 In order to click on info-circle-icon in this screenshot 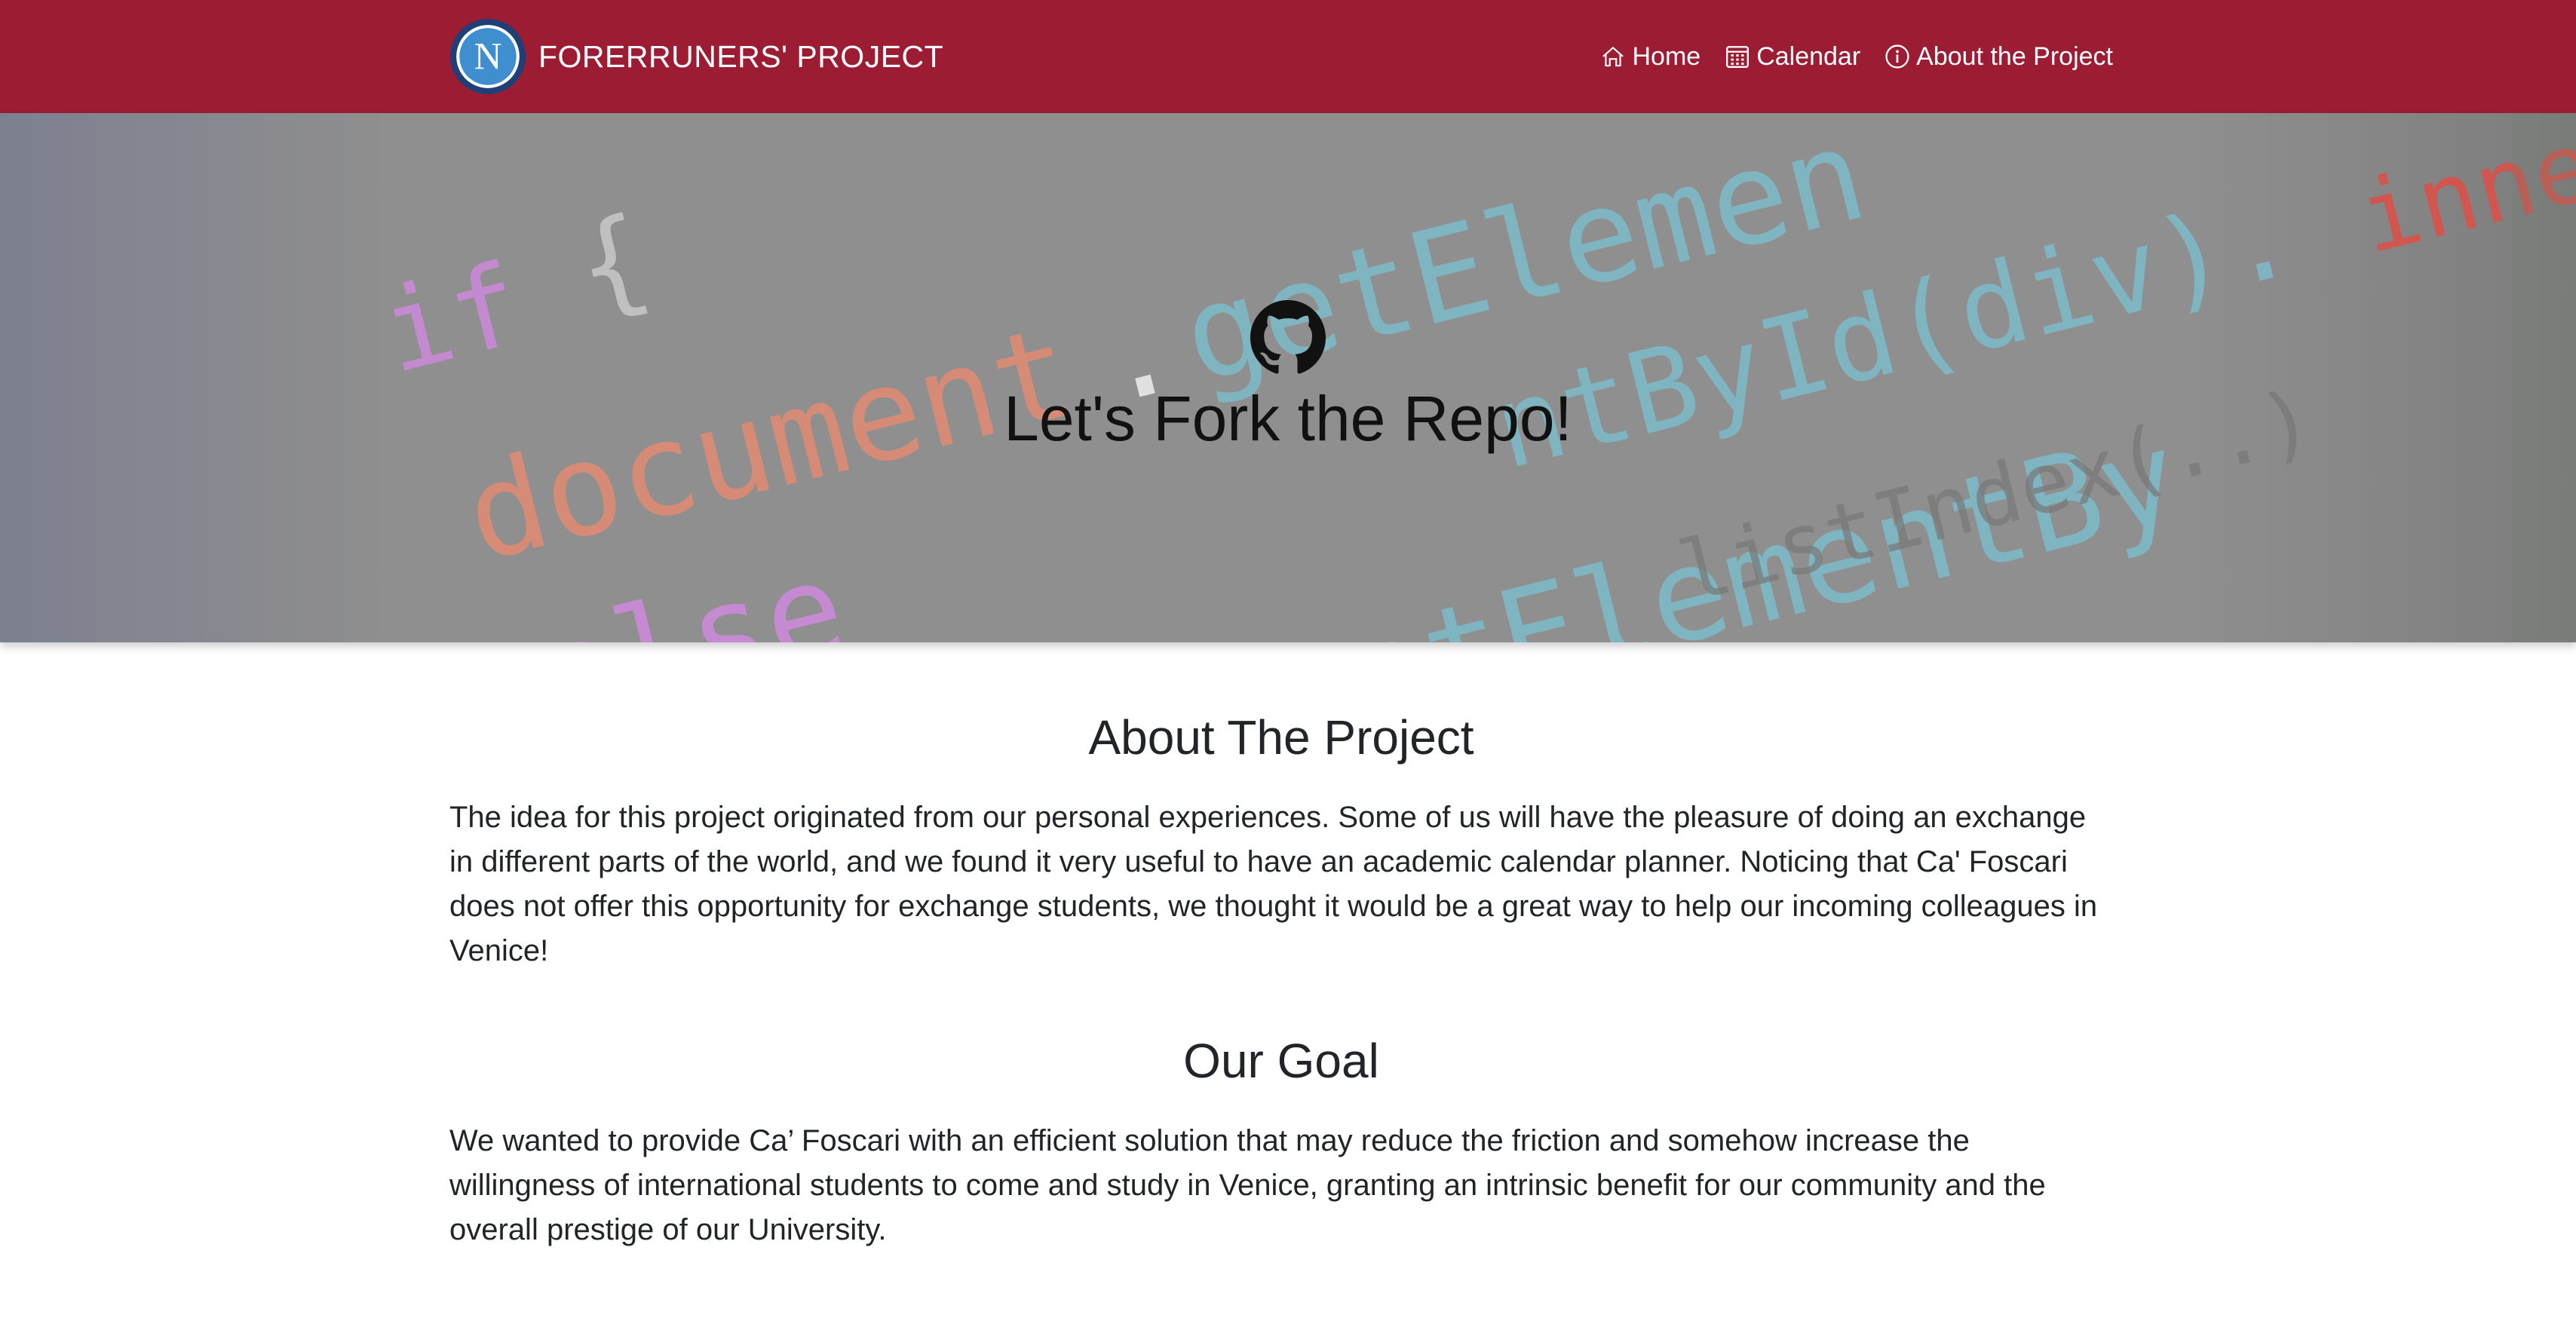, I will do `click(1897, 56)`.